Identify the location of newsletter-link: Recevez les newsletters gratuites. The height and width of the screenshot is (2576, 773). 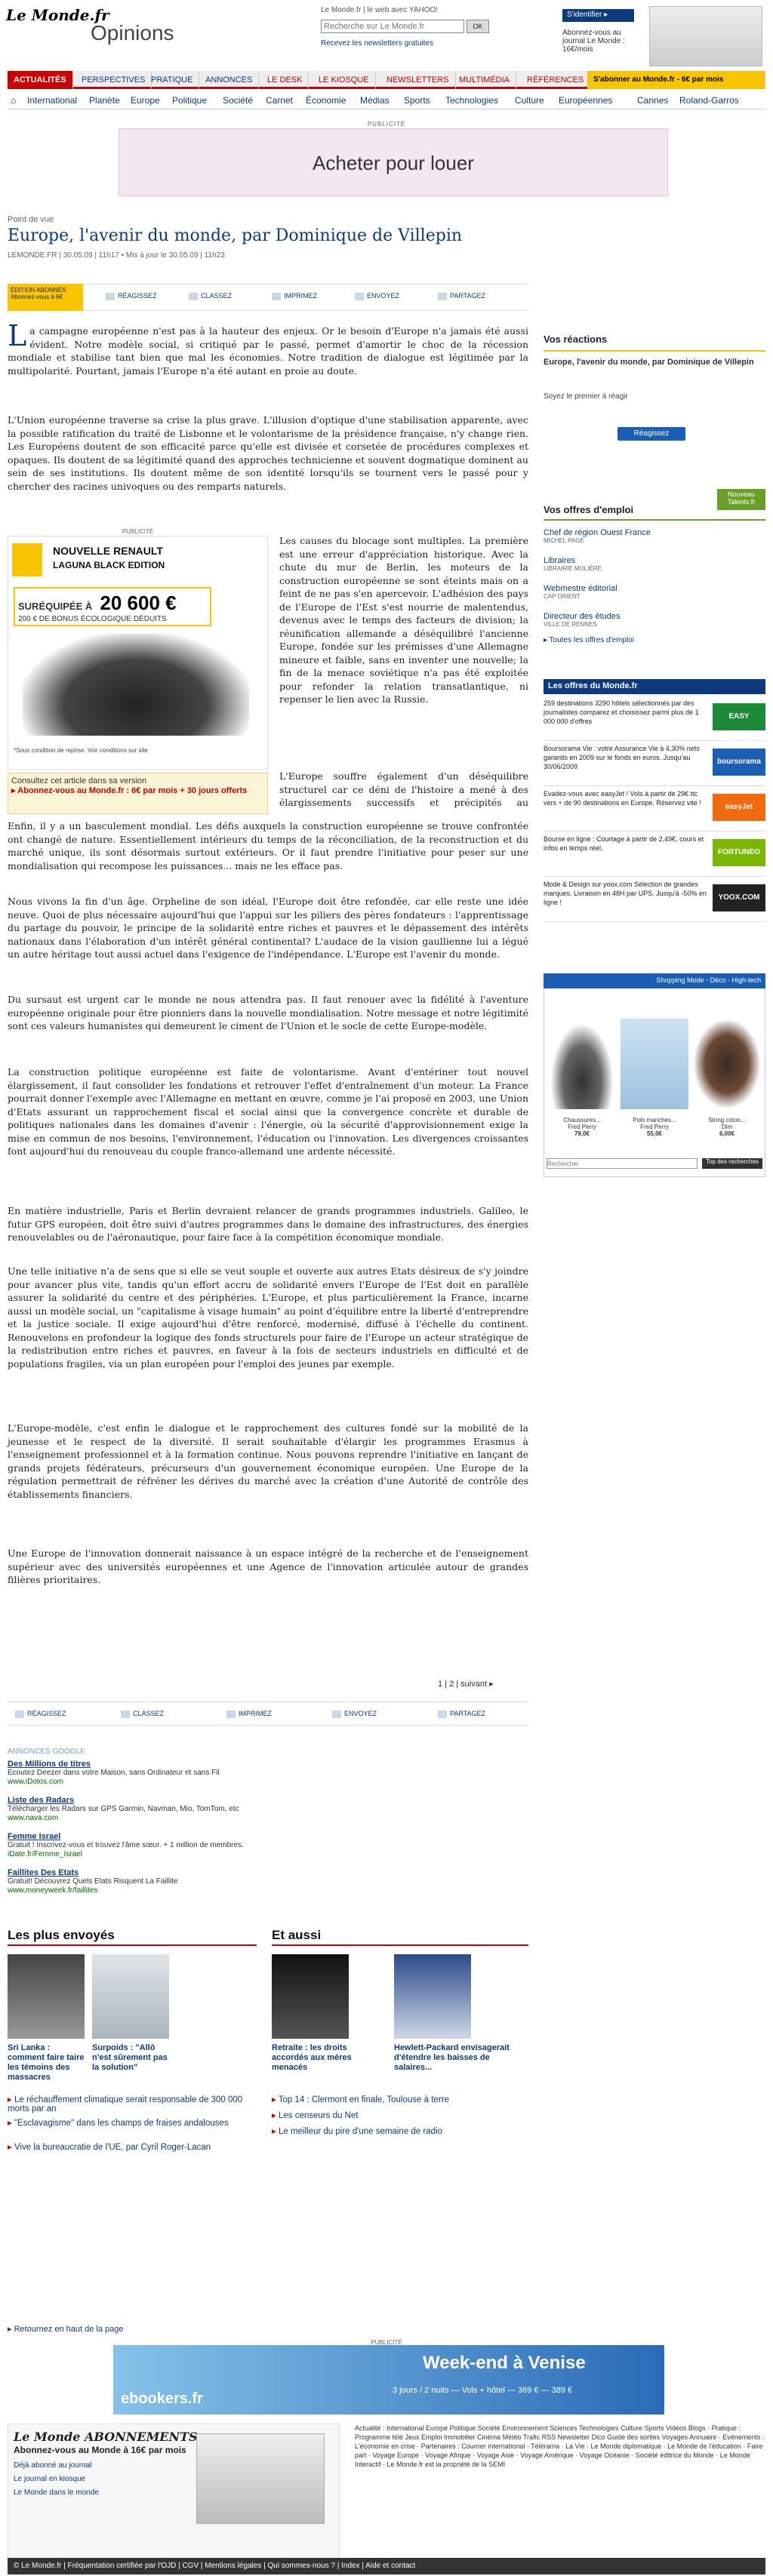
(377, 43).